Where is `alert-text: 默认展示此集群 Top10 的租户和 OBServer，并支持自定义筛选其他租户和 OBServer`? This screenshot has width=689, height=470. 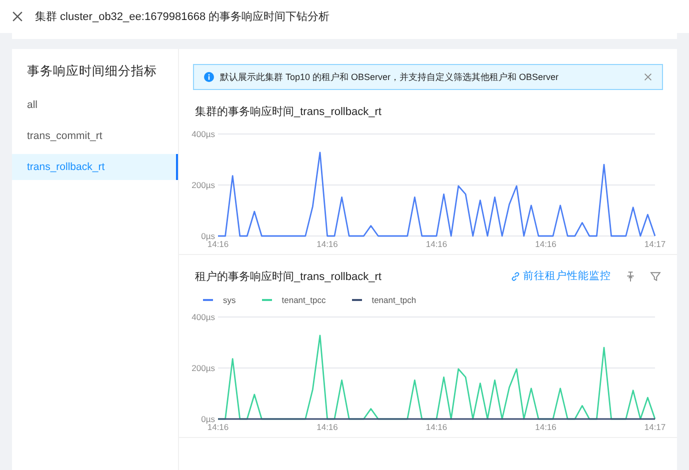 alert-text: 默认展示此集群 Top10 的租户和 OBServer，并支持自定义筛选其他租户和 OBServer is located at coordinates (390, 77).